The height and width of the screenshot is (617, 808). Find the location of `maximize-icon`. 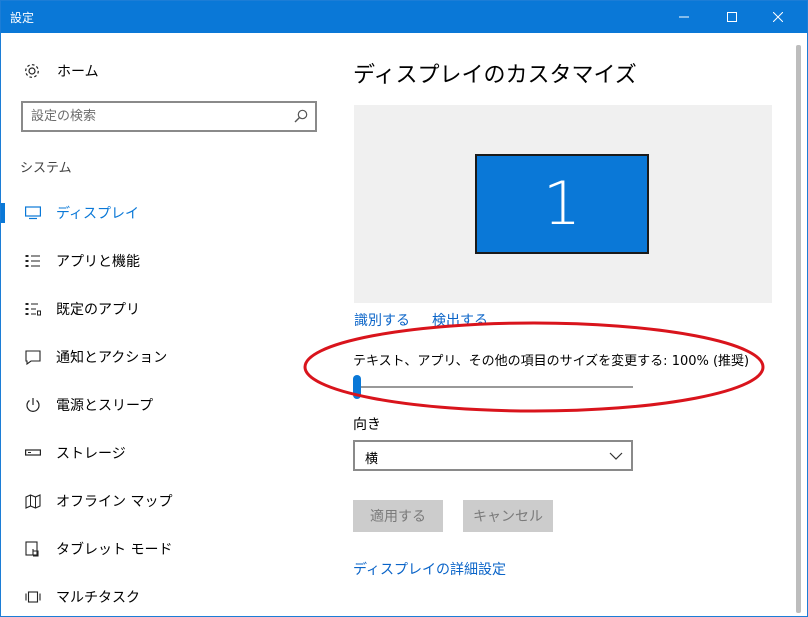

maximize-icon is located at coordinates (732, 17).